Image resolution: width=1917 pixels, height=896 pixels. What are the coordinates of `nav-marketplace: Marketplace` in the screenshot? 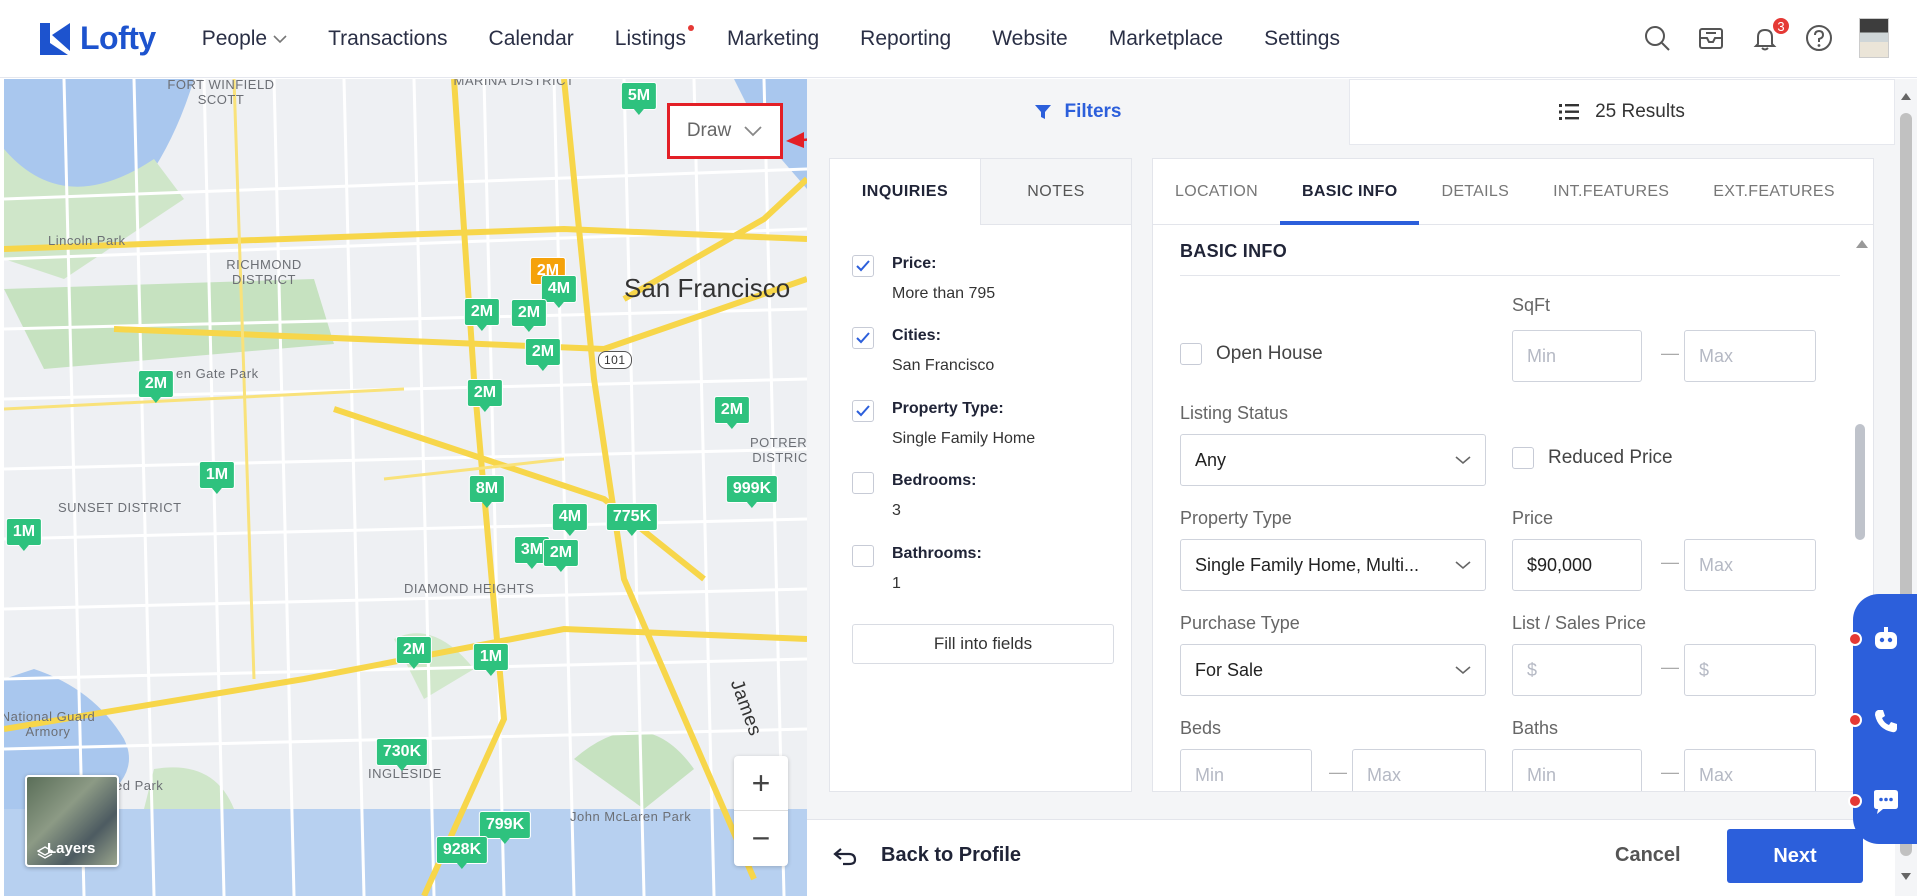 It's located at (1166, 39).